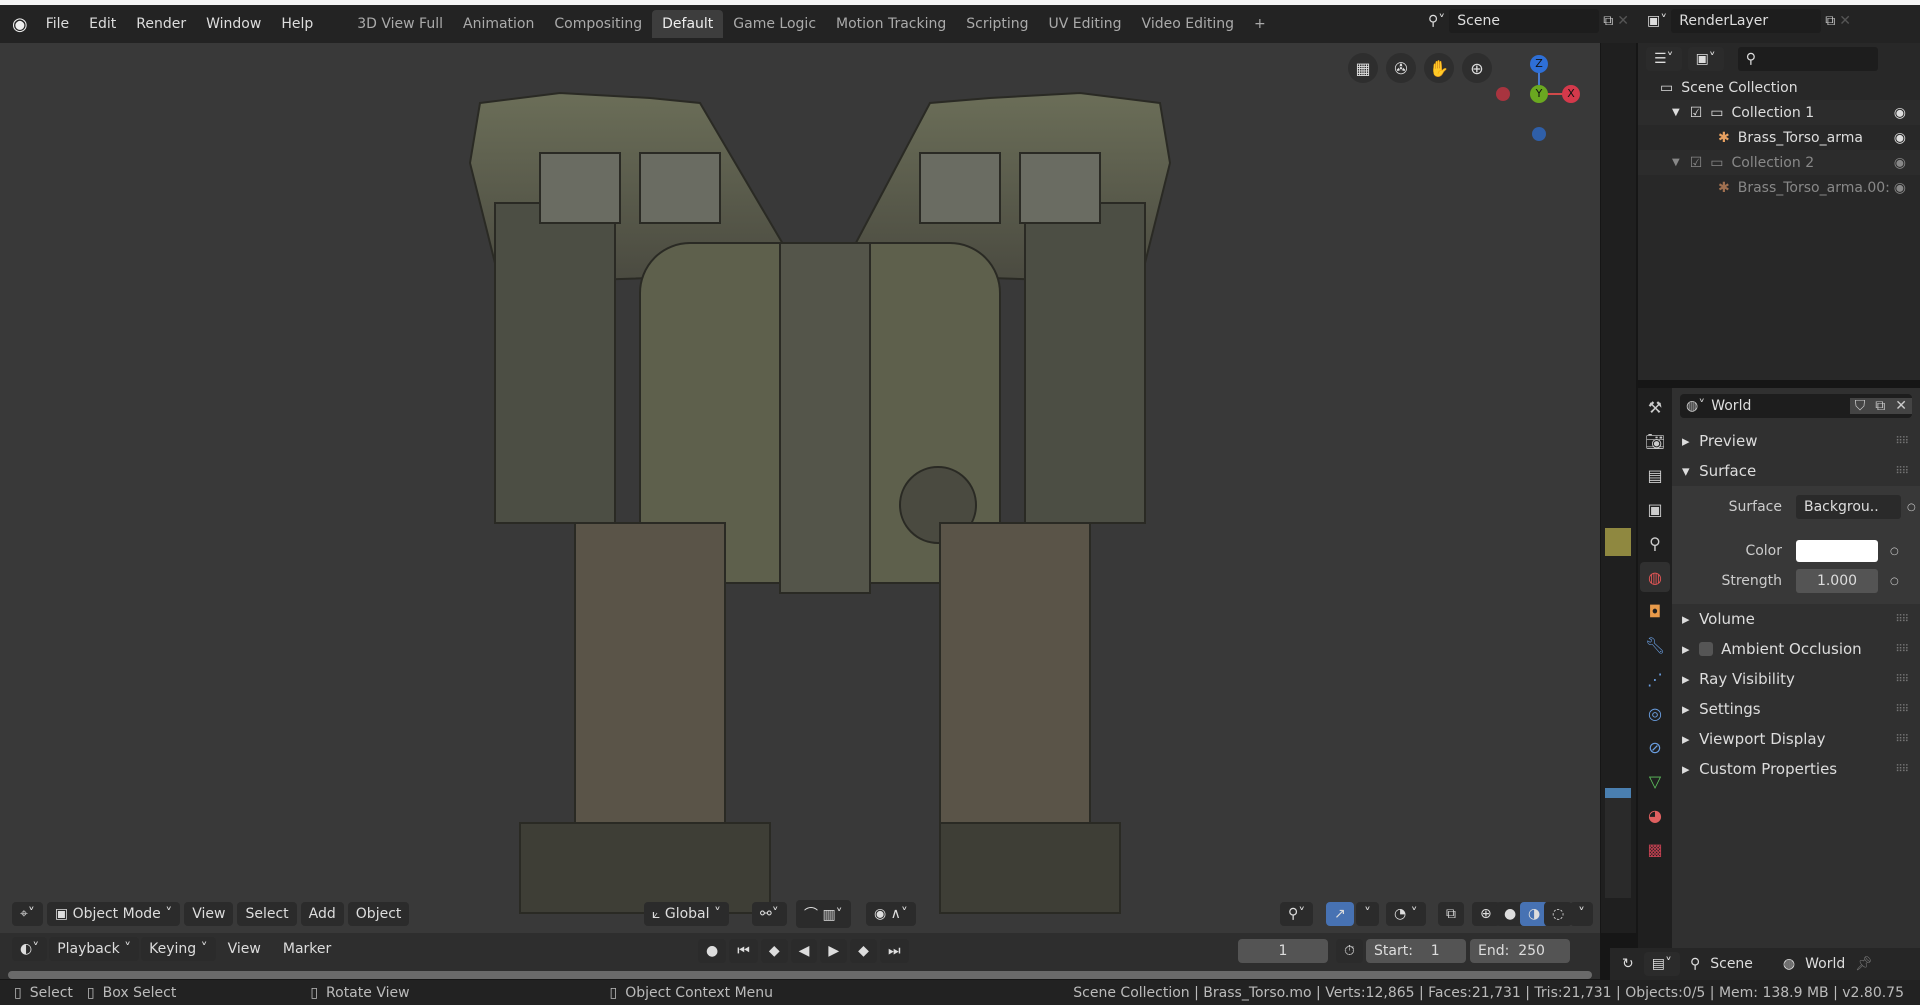 The width and height of the screenshot is (1920, 1005). I want to click on editor-type-icon: ⌖˅, so click(27, 914).